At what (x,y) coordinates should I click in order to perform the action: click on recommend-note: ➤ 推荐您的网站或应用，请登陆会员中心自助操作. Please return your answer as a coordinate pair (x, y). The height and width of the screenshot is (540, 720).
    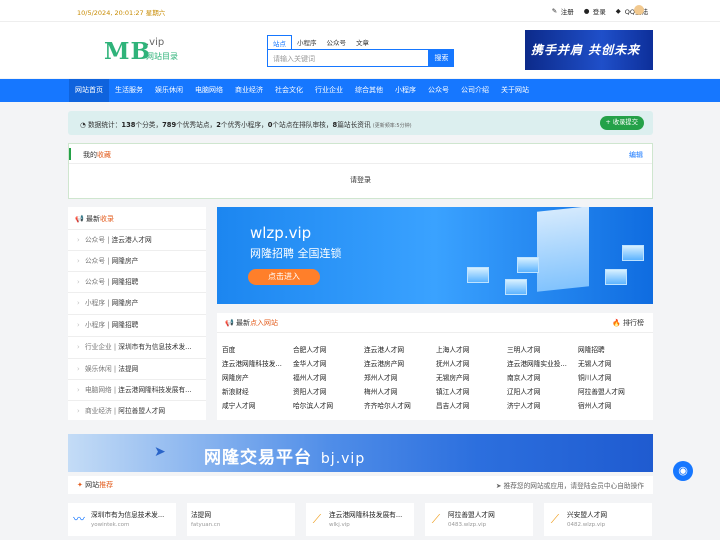
    Looking at the image, I should click on (569, 486).